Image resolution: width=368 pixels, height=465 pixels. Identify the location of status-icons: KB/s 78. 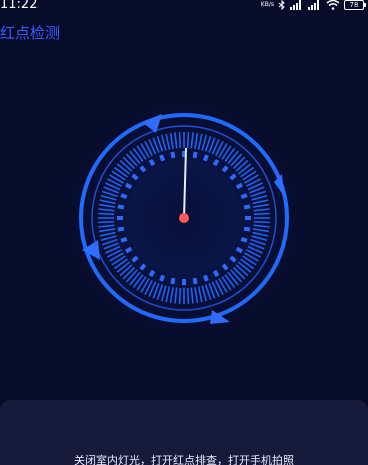
(313, 5).